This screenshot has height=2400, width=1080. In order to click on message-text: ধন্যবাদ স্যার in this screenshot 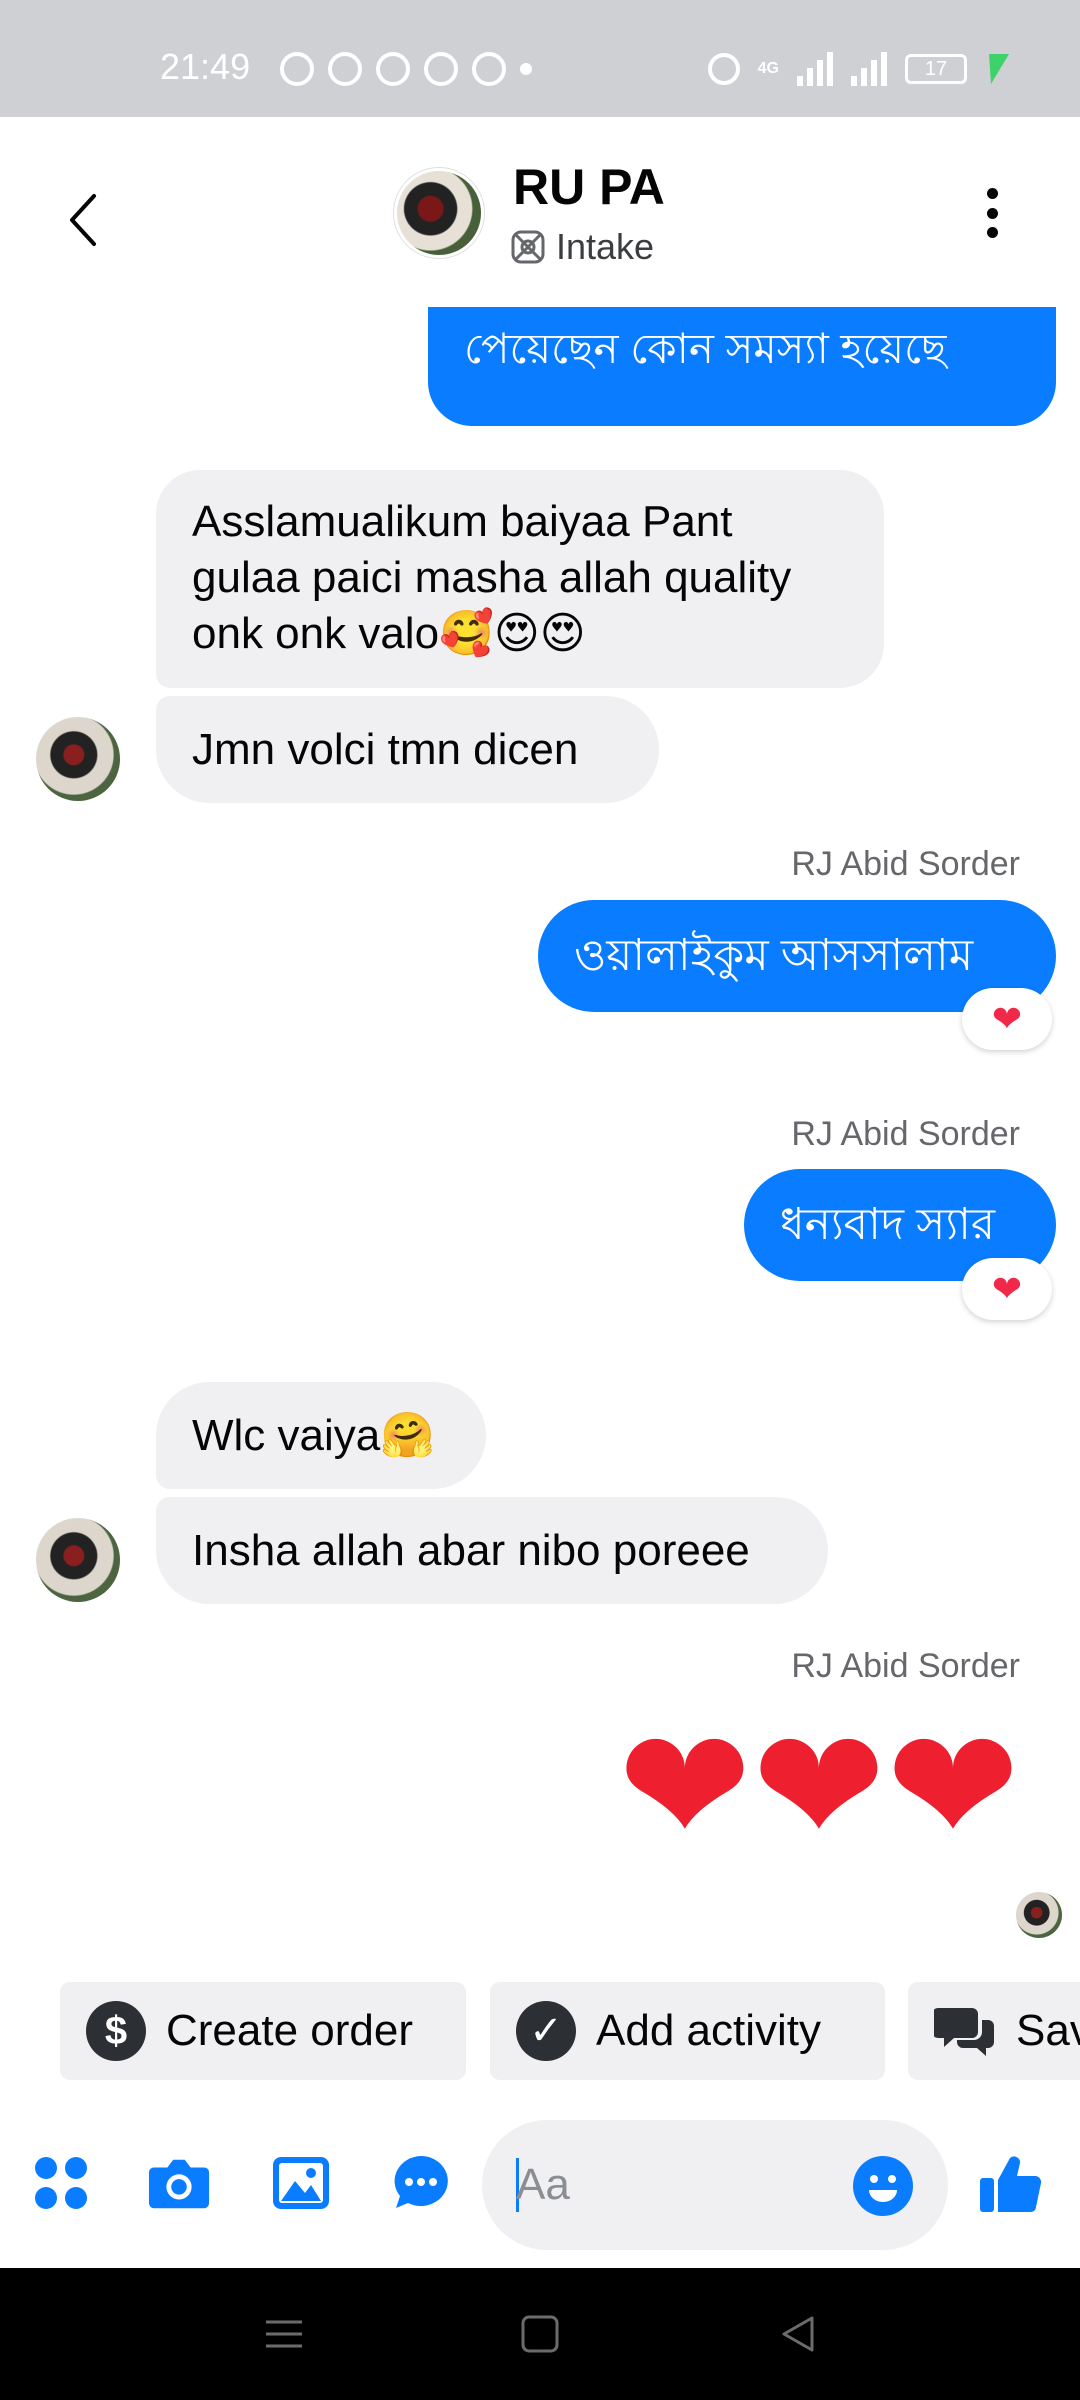, I will do `click(888, 1224)`.